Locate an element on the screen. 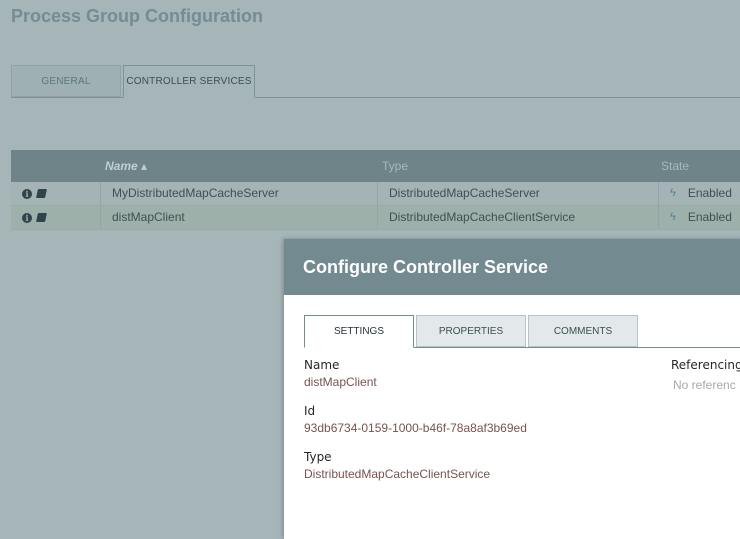 This screenshot has height=539, width=740. referencing-components-label: Referencing is located at coordinates (705, 365).